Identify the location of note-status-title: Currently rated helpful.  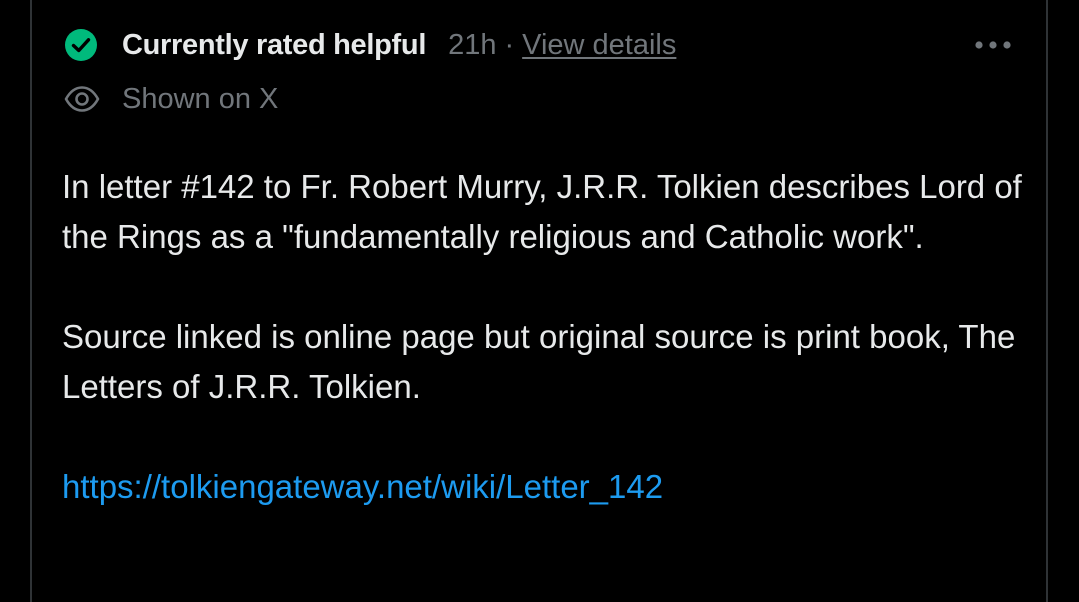
(274, 44).